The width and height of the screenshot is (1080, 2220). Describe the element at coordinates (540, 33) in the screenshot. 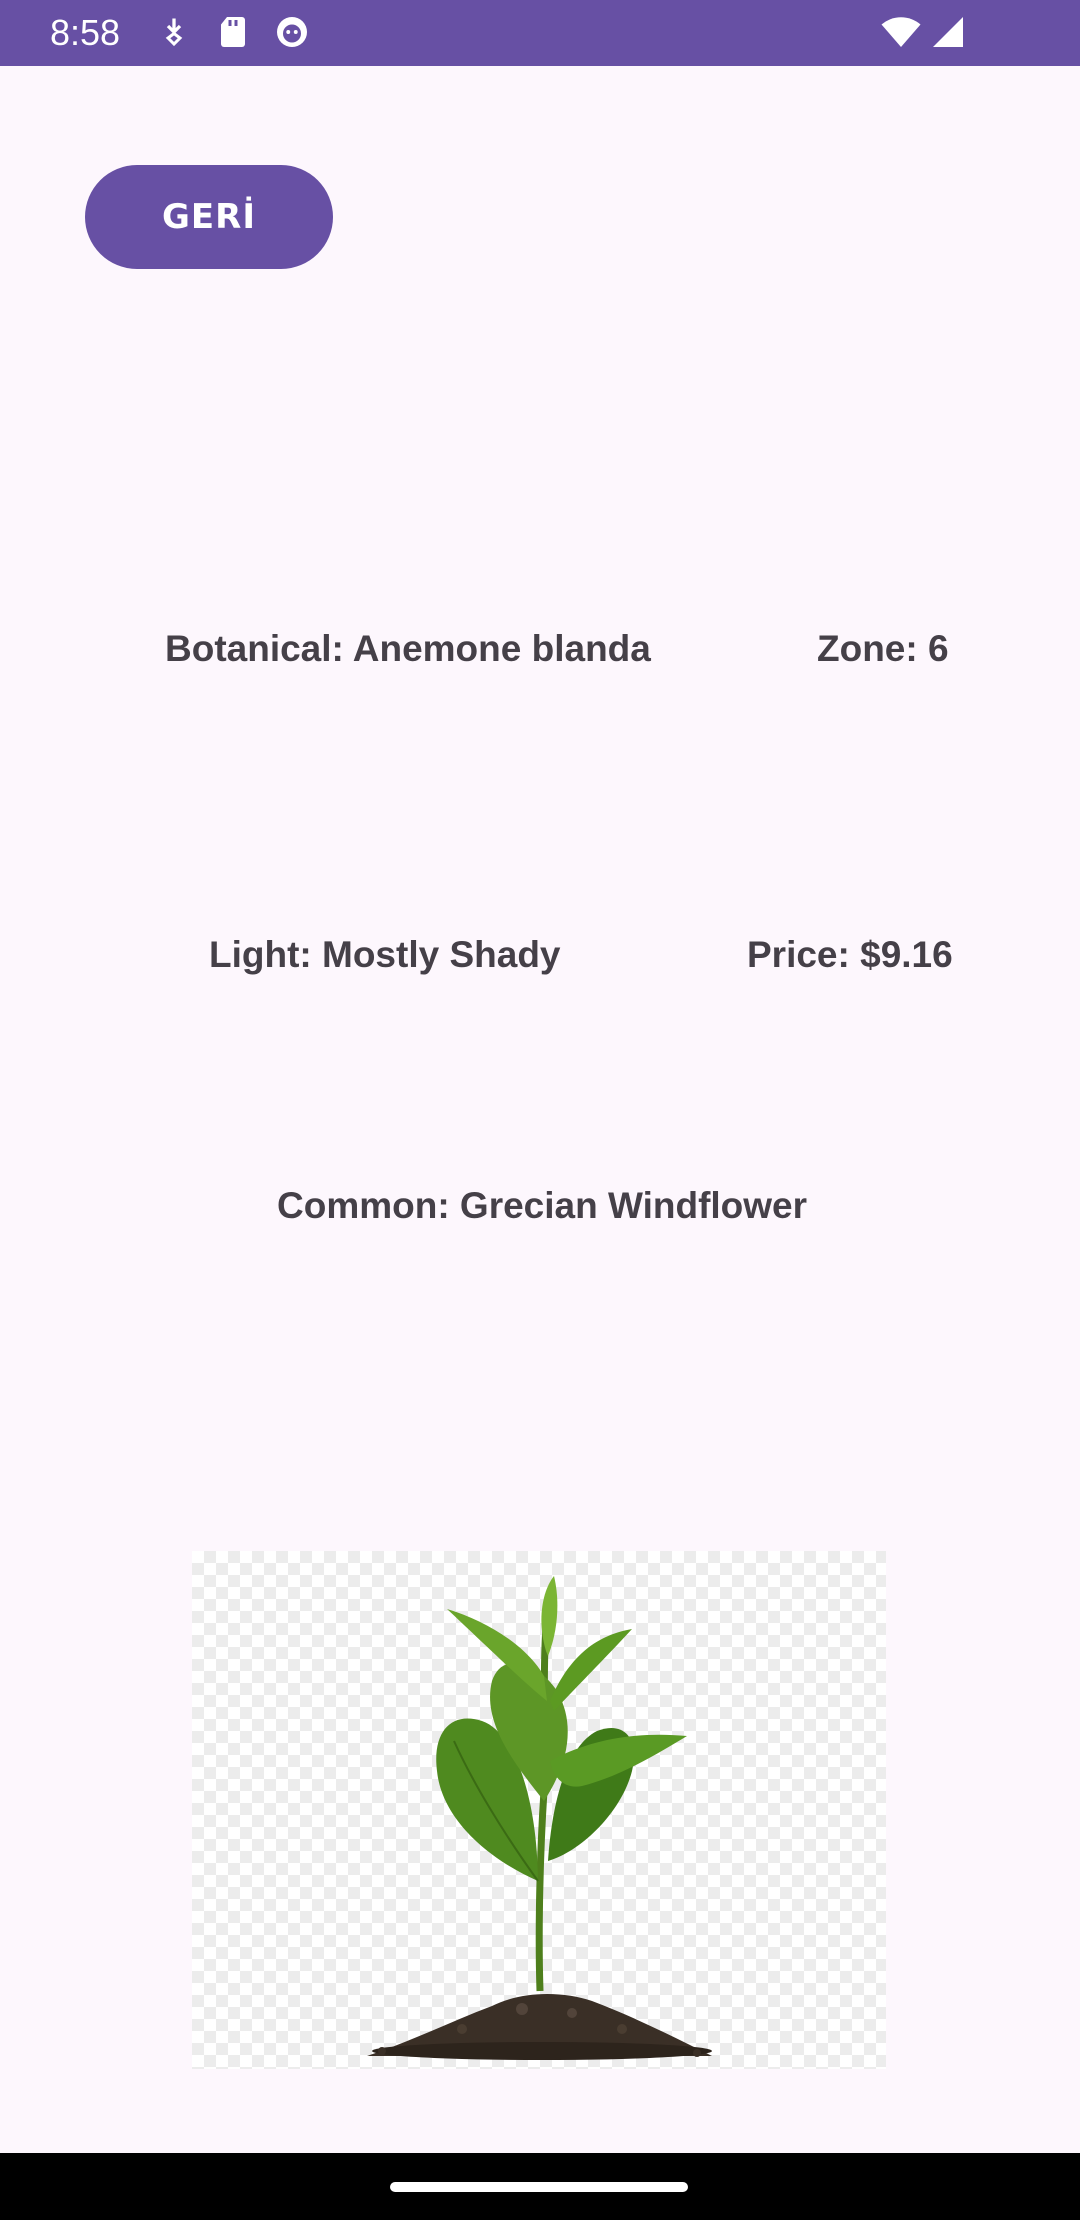

I see `status-bar: 8:58` at that location.